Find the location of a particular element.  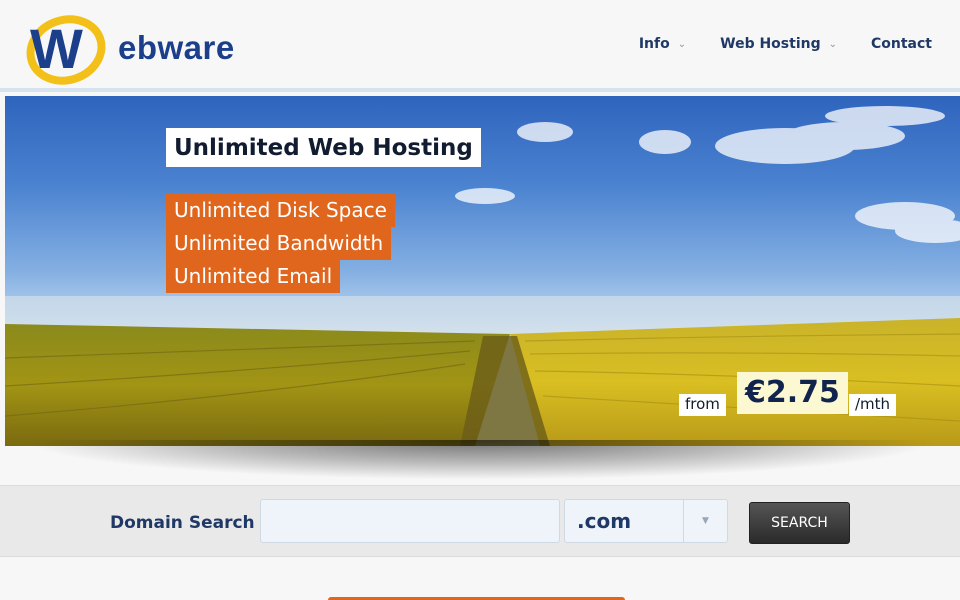

nav-item-info: Info ⌄ is located at coordinates (662, 44).